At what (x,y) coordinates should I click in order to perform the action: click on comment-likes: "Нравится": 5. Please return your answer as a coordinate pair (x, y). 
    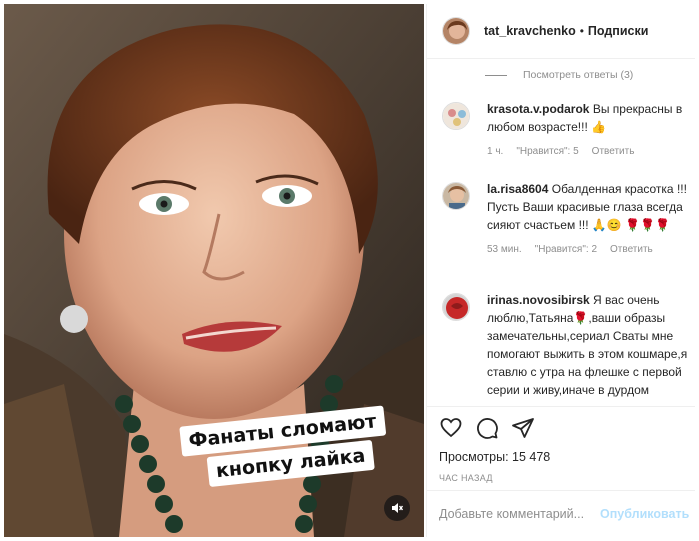
    Looking at the image, I should click on (547, 152).